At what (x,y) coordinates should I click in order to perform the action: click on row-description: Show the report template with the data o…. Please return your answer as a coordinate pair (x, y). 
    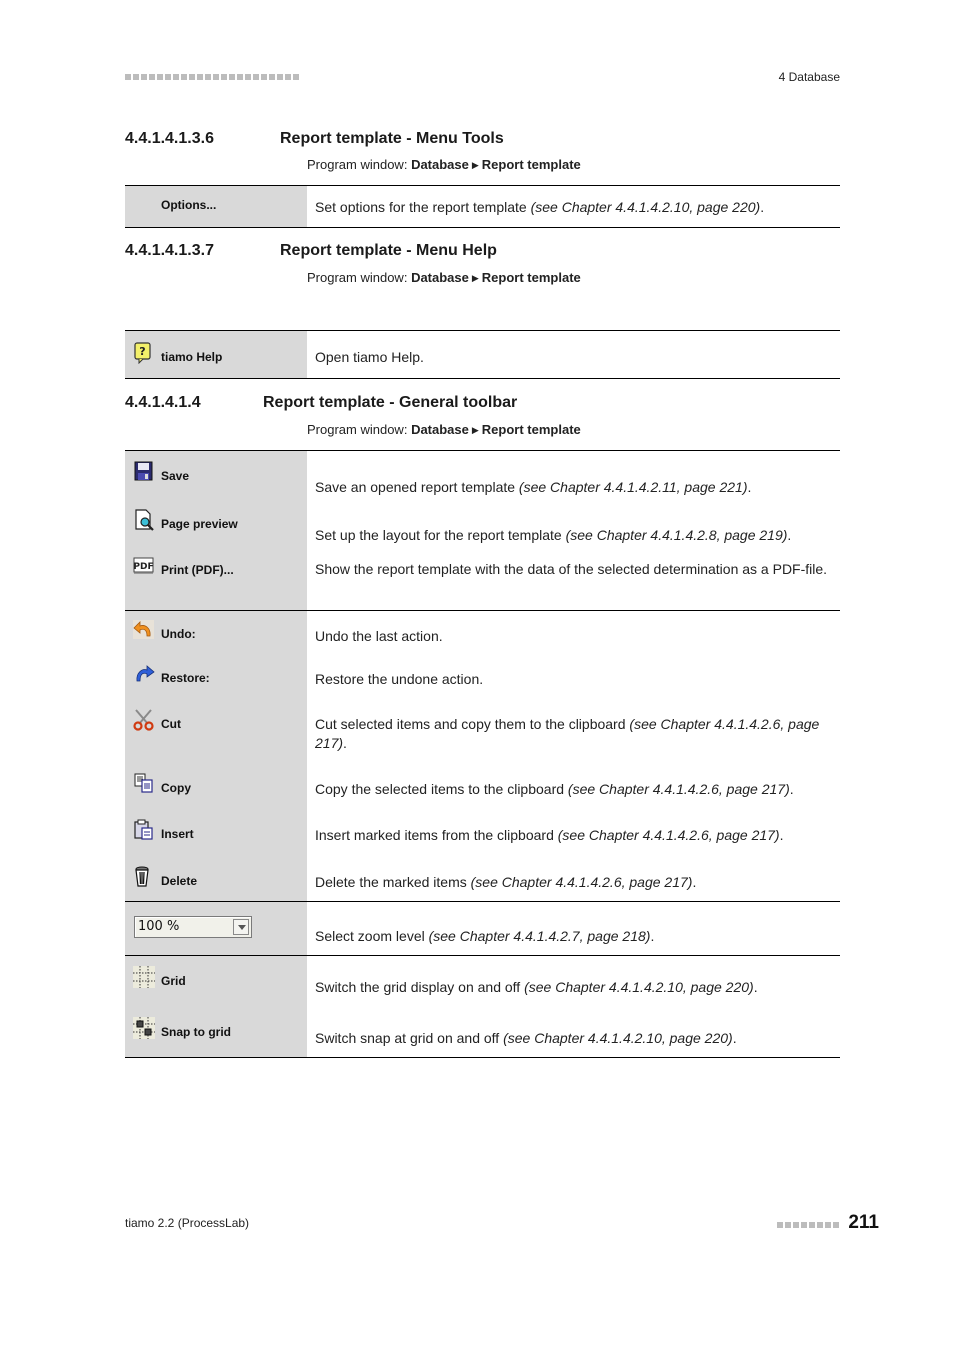
    Looking at the image, I should click on (571, 569).